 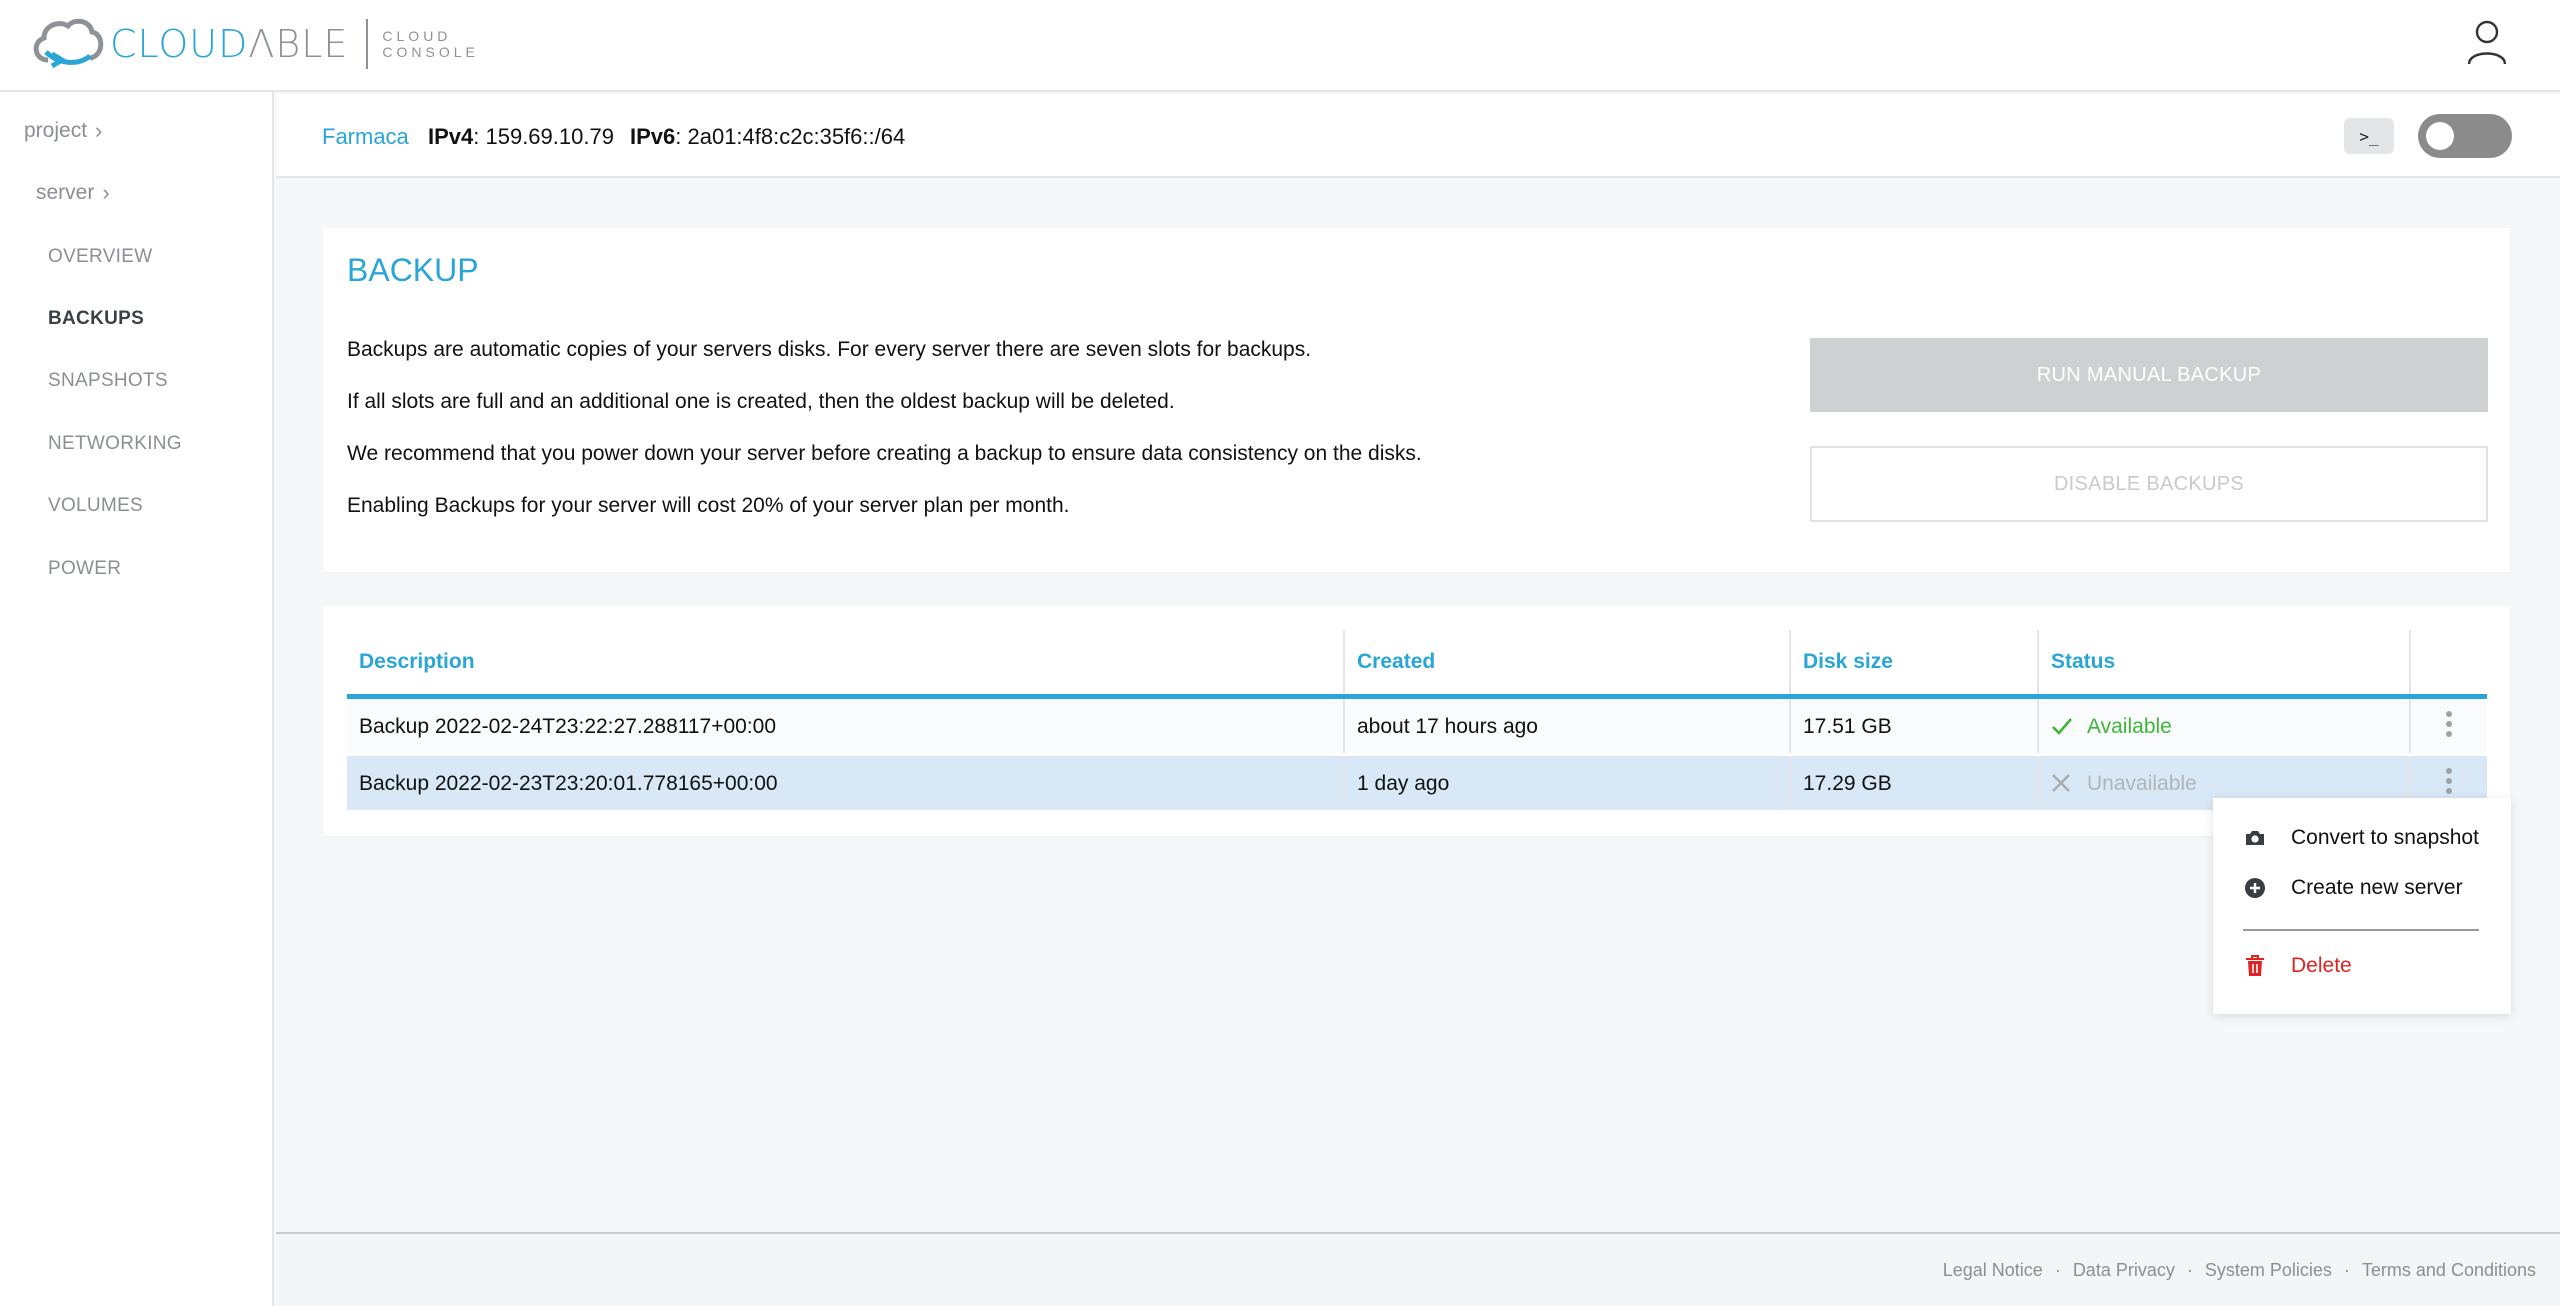 What do you see at coordinates (95, 506) in the screenshot?
I see `sidebar-item-volumes: VOLUMES` at bounding box center [95, 506].